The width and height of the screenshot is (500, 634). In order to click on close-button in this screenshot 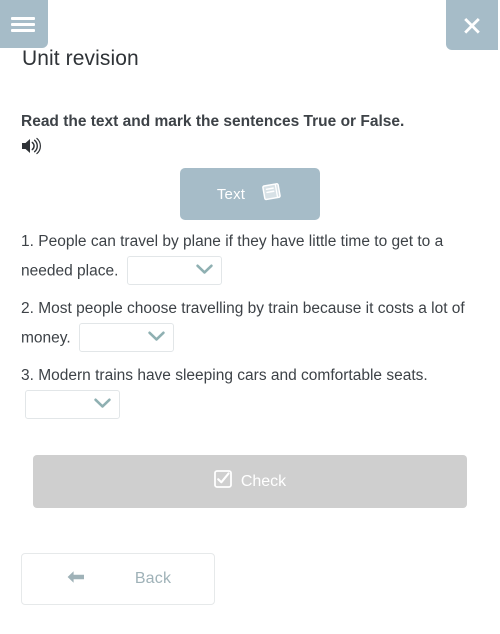, I will do `click(472, 25)`.